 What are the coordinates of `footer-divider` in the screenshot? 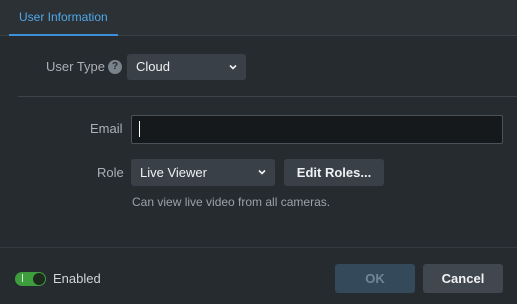 It's located at (258, 247).